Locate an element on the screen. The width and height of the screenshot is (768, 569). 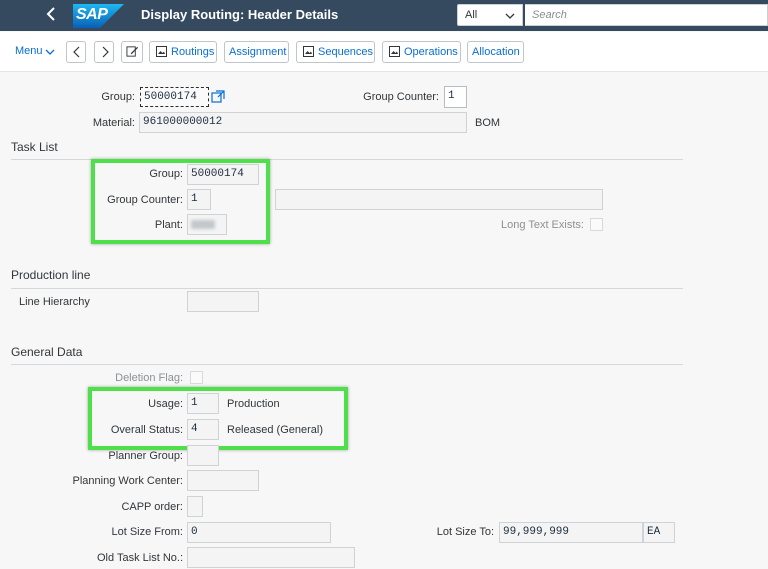
assignment-label: Assignment is located at coordinates (258, 52).